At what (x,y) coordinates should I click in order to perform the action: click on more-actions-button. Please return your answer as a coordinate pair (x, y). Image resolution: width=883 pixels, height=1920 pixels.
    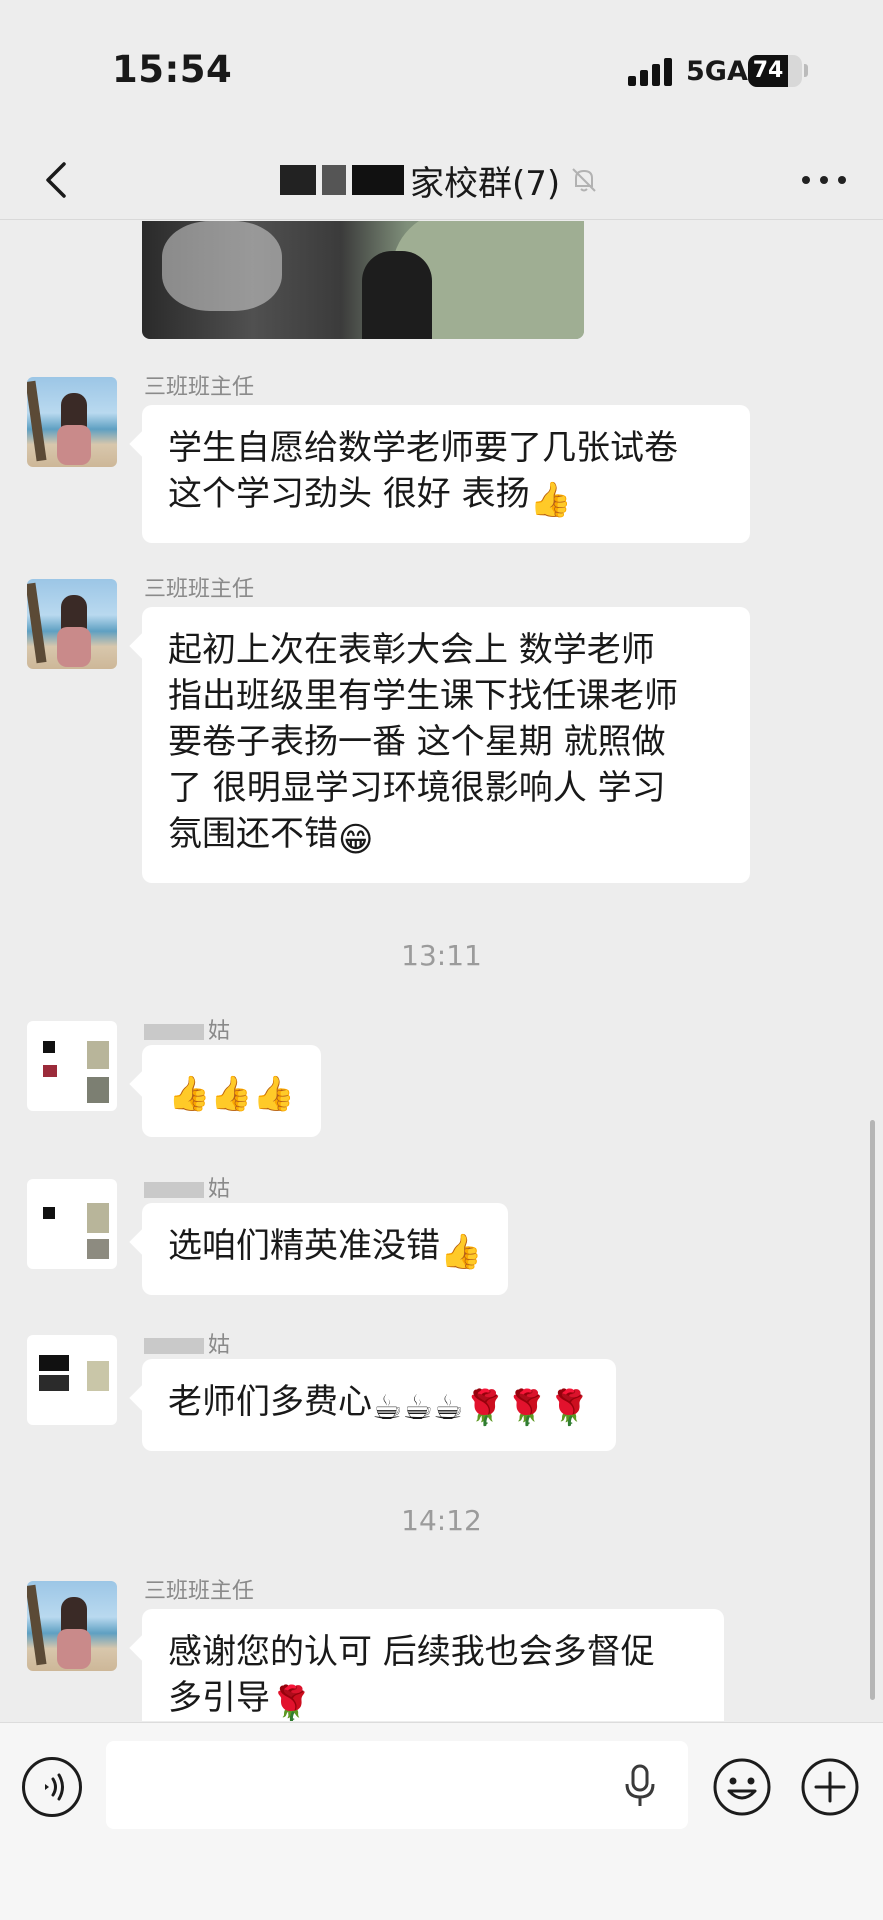
    Looking at the image, I should click on (830, 1787).